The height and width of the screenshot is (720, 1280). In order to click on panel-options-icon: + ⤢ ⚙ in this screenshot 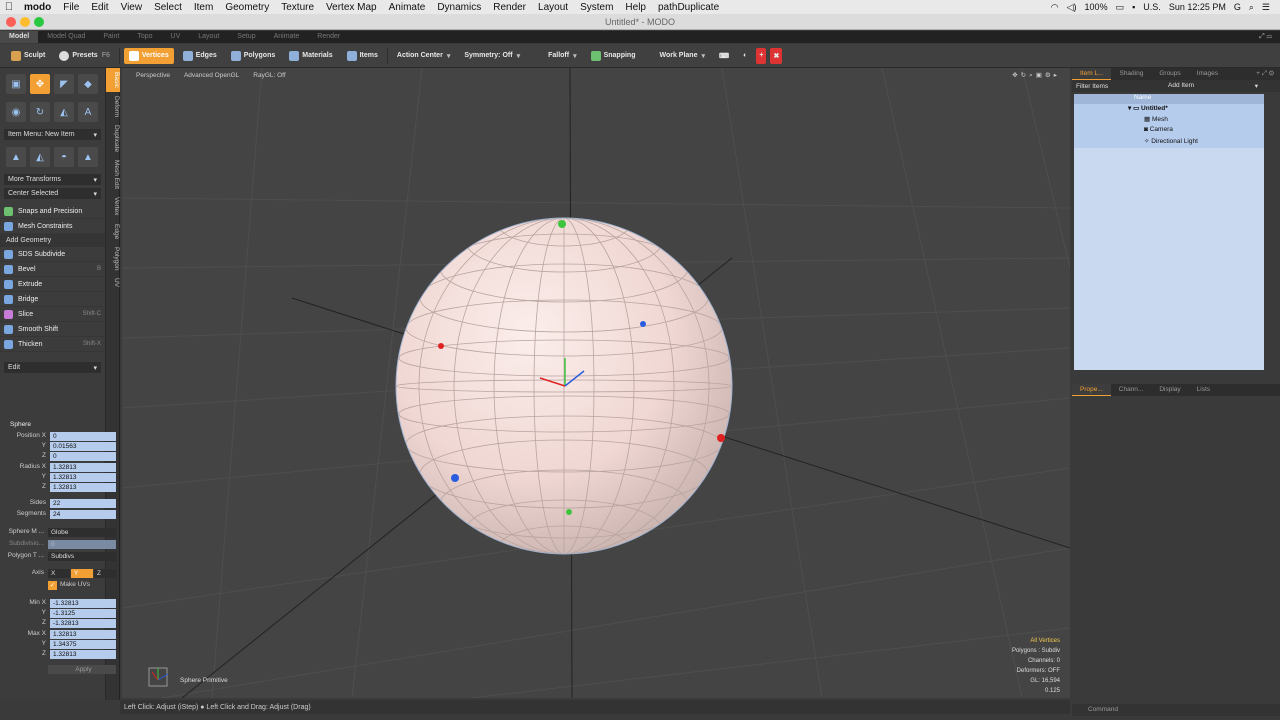, I will do `click(1268, 74)`.